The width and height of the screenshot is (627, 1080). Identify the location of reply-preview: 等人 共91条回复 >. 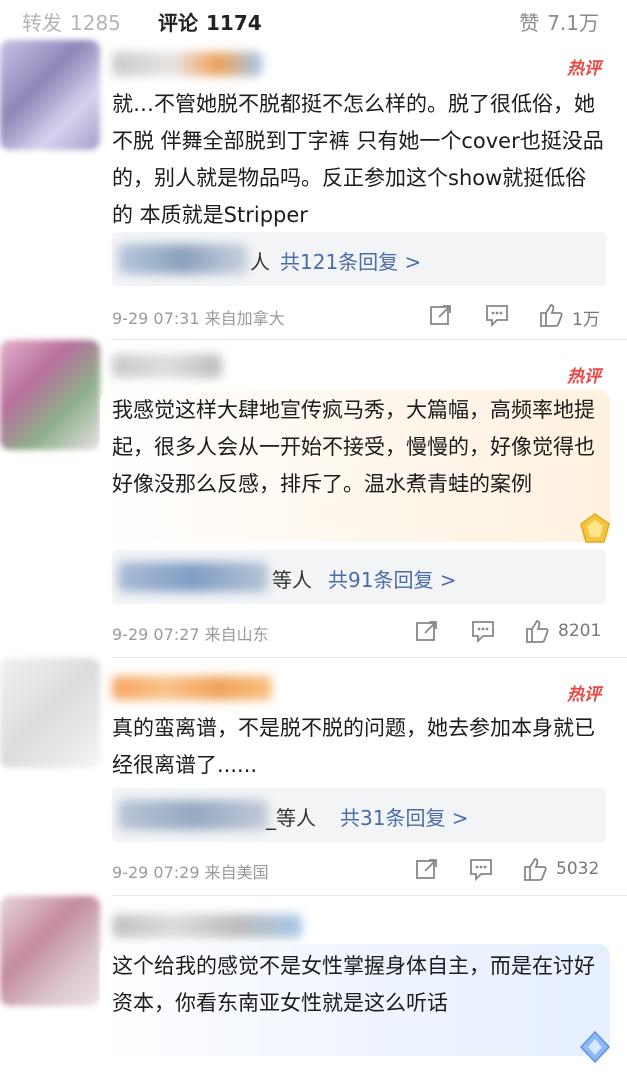
(359, 577).